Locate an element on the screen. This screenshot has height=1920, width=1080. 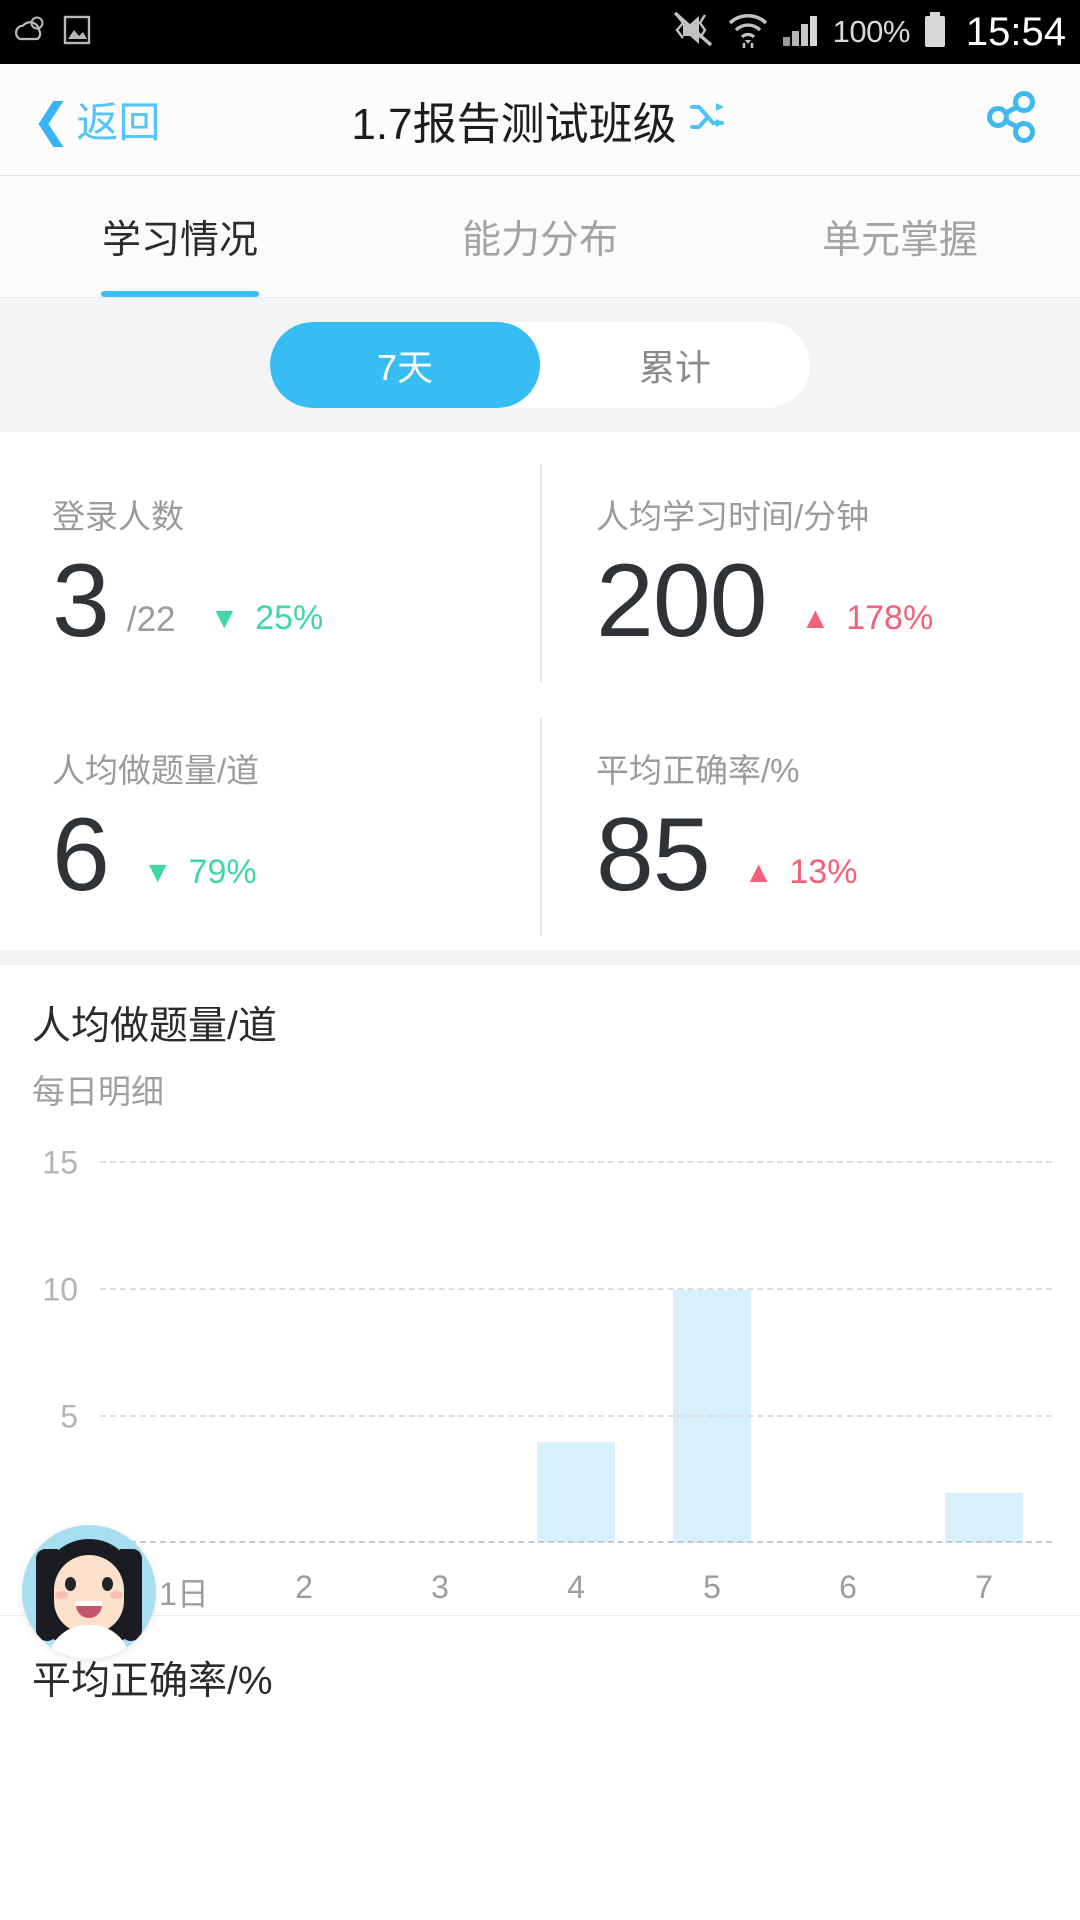
chart-gridline: 5 is located at coordinates (556, 1416).